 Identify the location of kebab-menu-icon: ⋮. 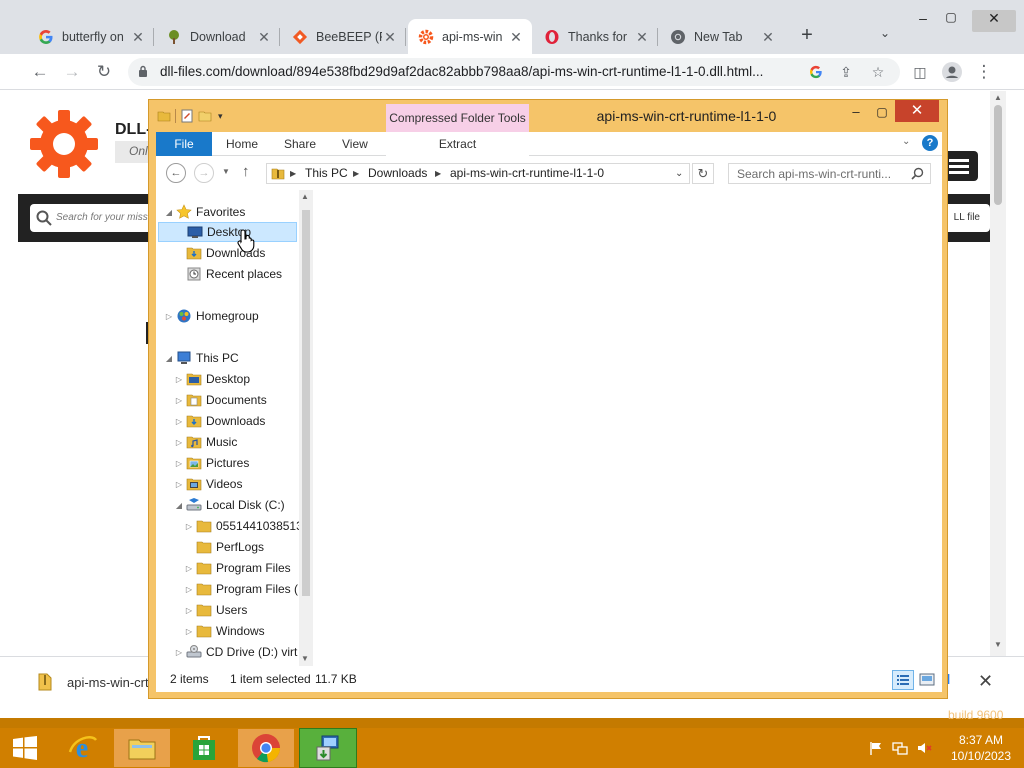
(984, 72).